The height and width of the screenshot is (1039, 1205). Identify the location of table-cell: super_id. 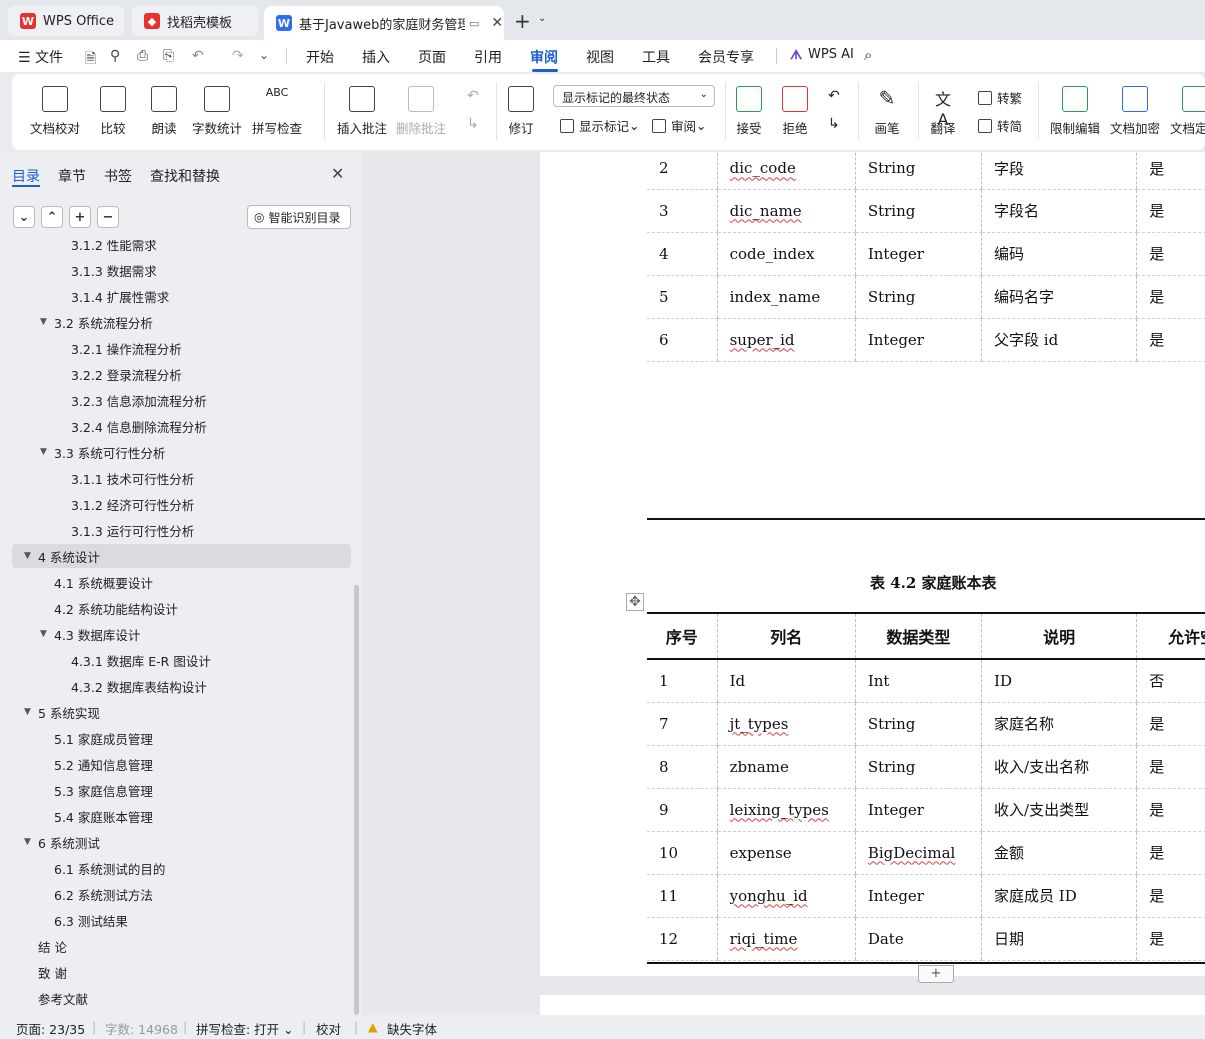
(786, 340).